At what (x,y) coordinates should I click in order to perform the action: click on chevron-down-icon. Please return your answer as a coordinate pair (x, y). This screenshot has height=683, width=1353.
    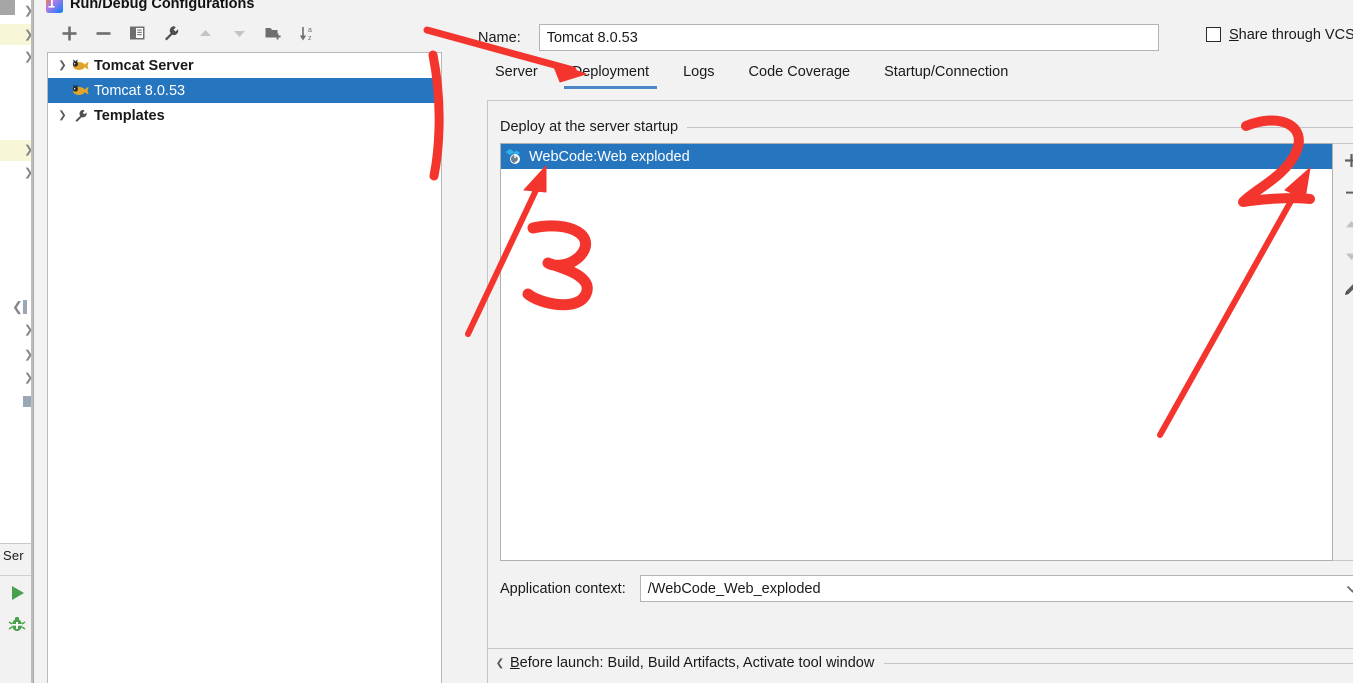
    Looking at the image, I should click on (1349, 588).